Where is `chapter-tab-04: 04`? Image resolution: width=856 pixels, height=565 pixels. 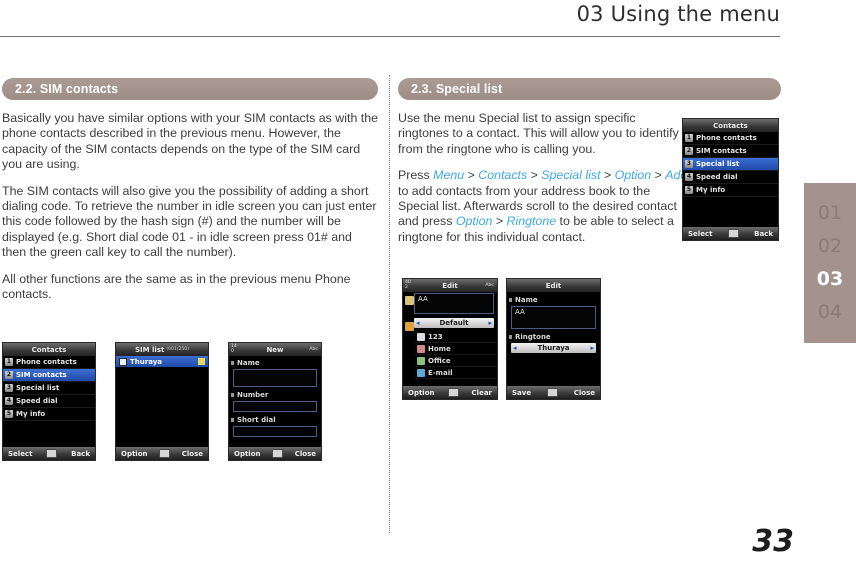
chapter-tab-04: 04 is located at coordinates (830, 312).